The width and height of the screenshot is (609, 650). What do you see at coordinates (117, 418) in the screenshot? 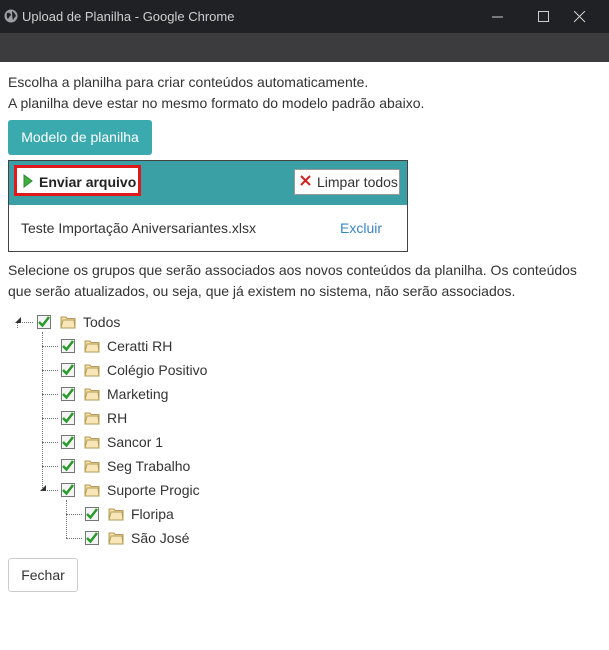
I see `tree-node-label: RH` at bounding box center [117, 418].